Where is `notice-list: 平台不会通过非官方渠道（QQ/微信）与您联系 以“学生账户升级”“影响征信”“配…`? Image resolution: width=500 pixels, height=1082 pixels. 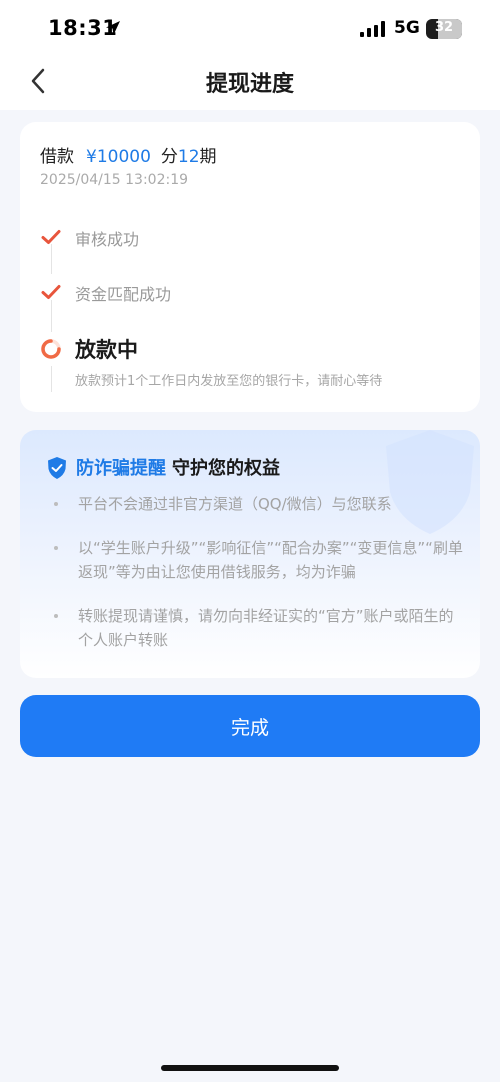
notice-list: 平台不会通过非官方渠道（QQ/微信）与您联系 以“学生账户升级”“影响征信”“配… is located at coordinates (259, 582).